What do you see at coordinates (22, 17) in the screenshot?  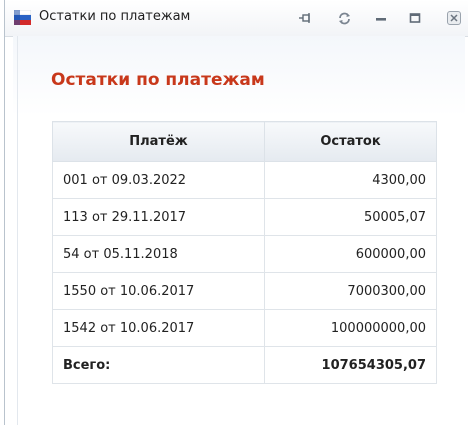 I see `app-flag-icon` at bounding box center [22, 17].